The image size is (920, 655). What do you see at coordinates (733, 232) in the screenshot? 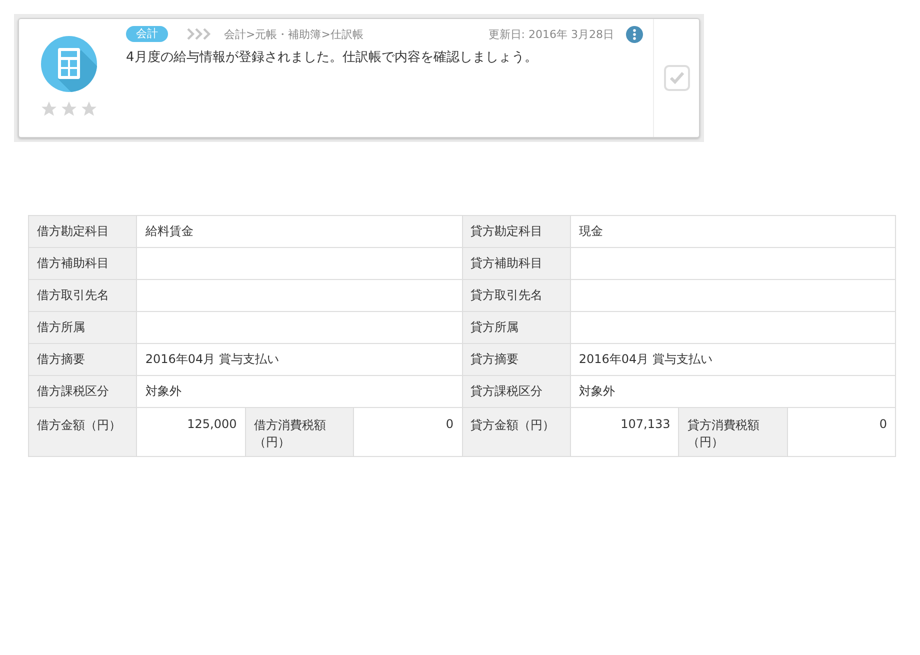
I see `field-value: 現金` at bounding box center [733, 232].